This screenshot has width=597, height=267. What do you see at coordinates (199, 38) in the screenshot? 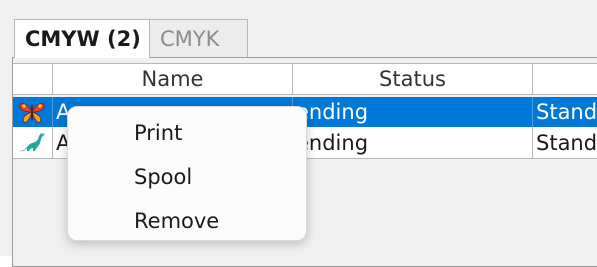
I see `tab-cmyk: CMYK` at bounding box center [199, 38].